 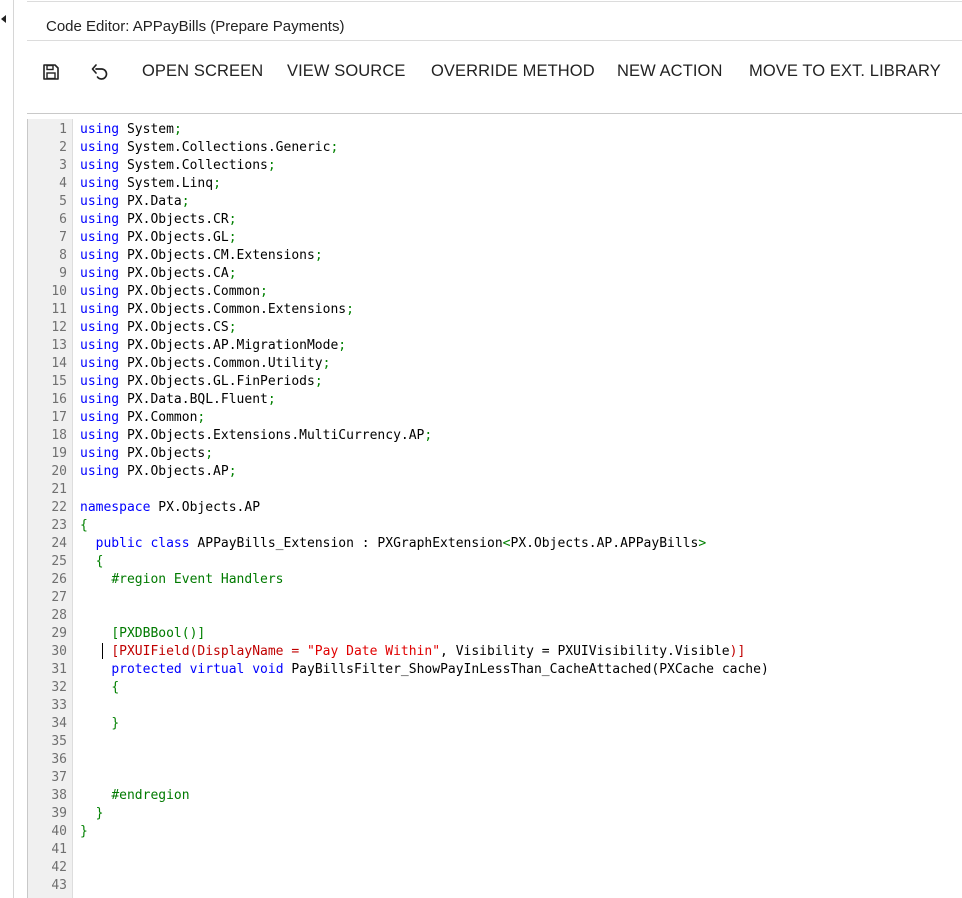 I want to click on line-number: 3, so click(x=63, y=165).